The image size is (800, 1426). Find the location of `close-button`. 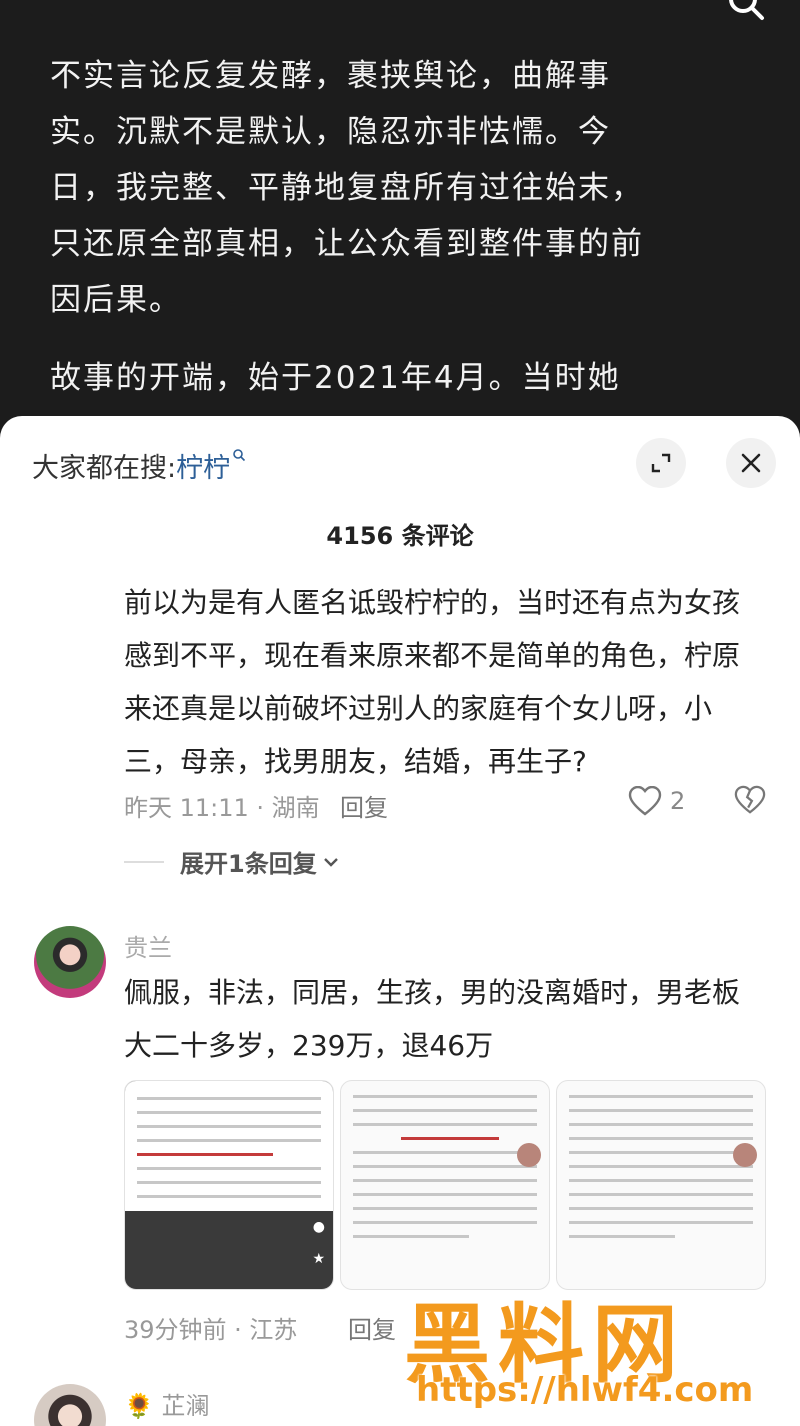

close-button is located at coordinates (751, 463).